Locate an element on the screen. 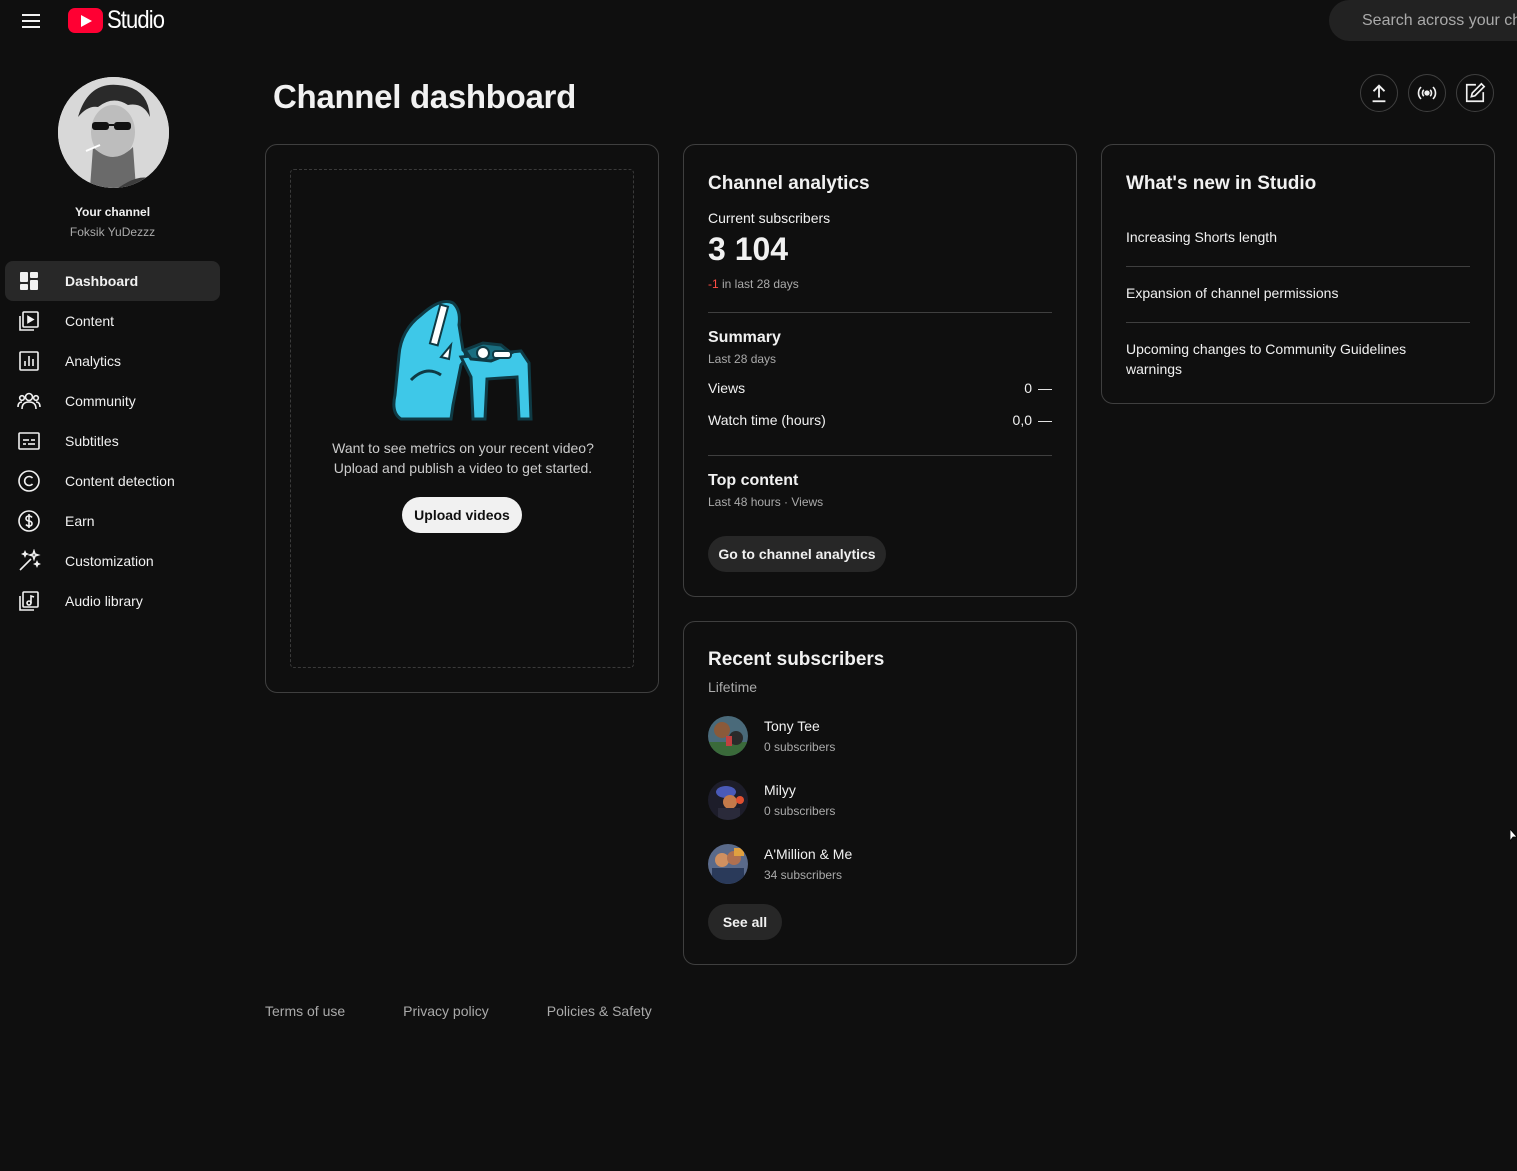 This screenshot has height=1171, width=1517. recent-subscribers-subtitle: Lifetime is located at coordinates (733, 687).